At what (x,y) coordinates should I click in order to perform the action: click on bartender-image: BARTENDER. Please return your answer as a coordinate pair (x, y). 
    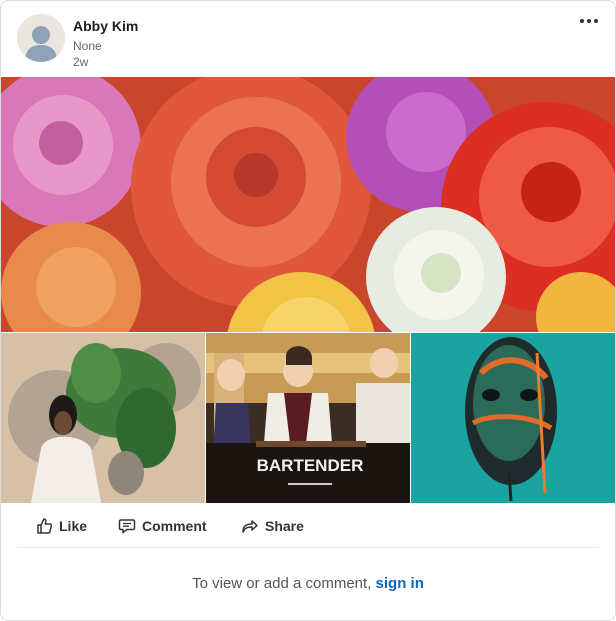
    Looking at the image, I should click on (308, 418).